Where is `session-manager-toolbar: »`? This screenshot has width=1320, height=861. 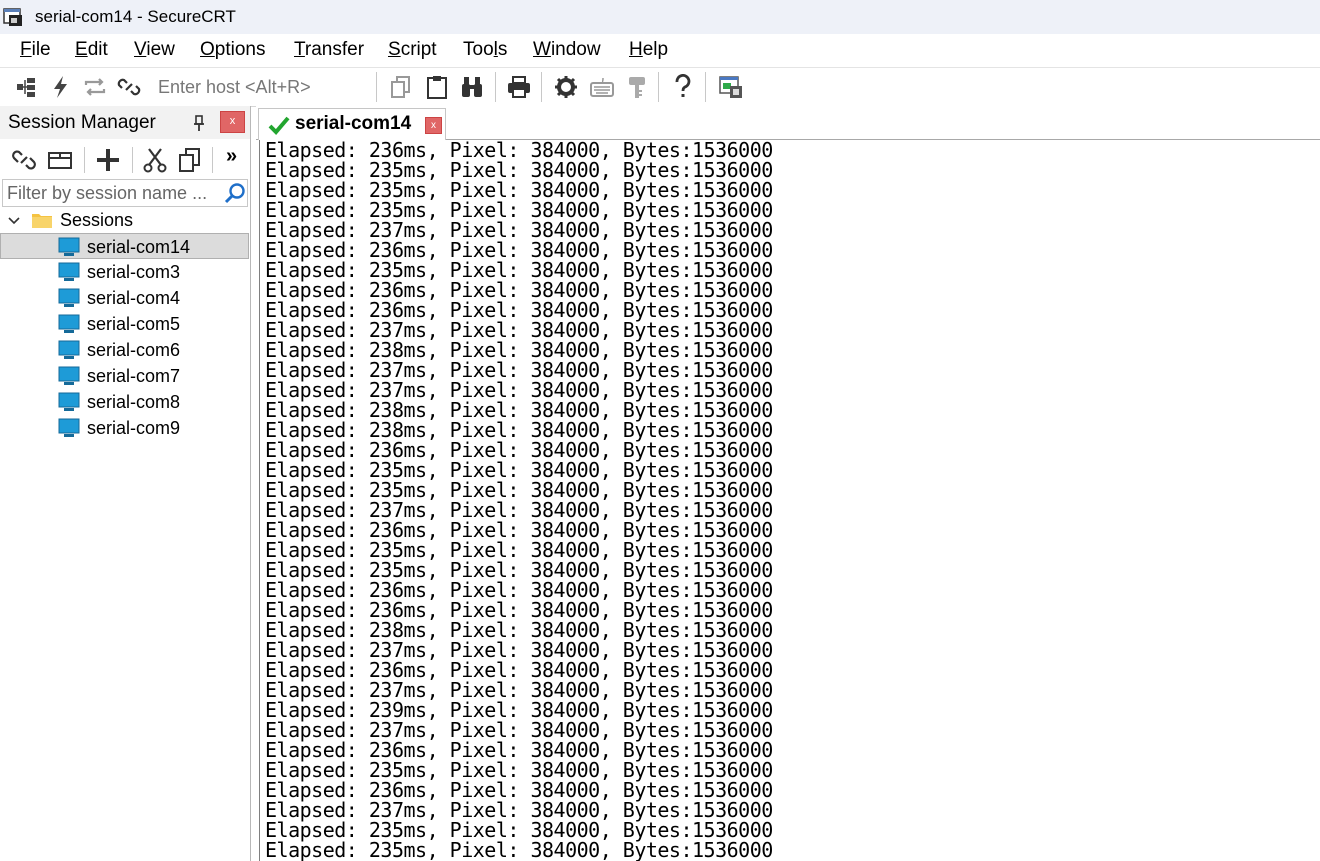
session-manager-toolbar: » is located at coordinates (125, 159).